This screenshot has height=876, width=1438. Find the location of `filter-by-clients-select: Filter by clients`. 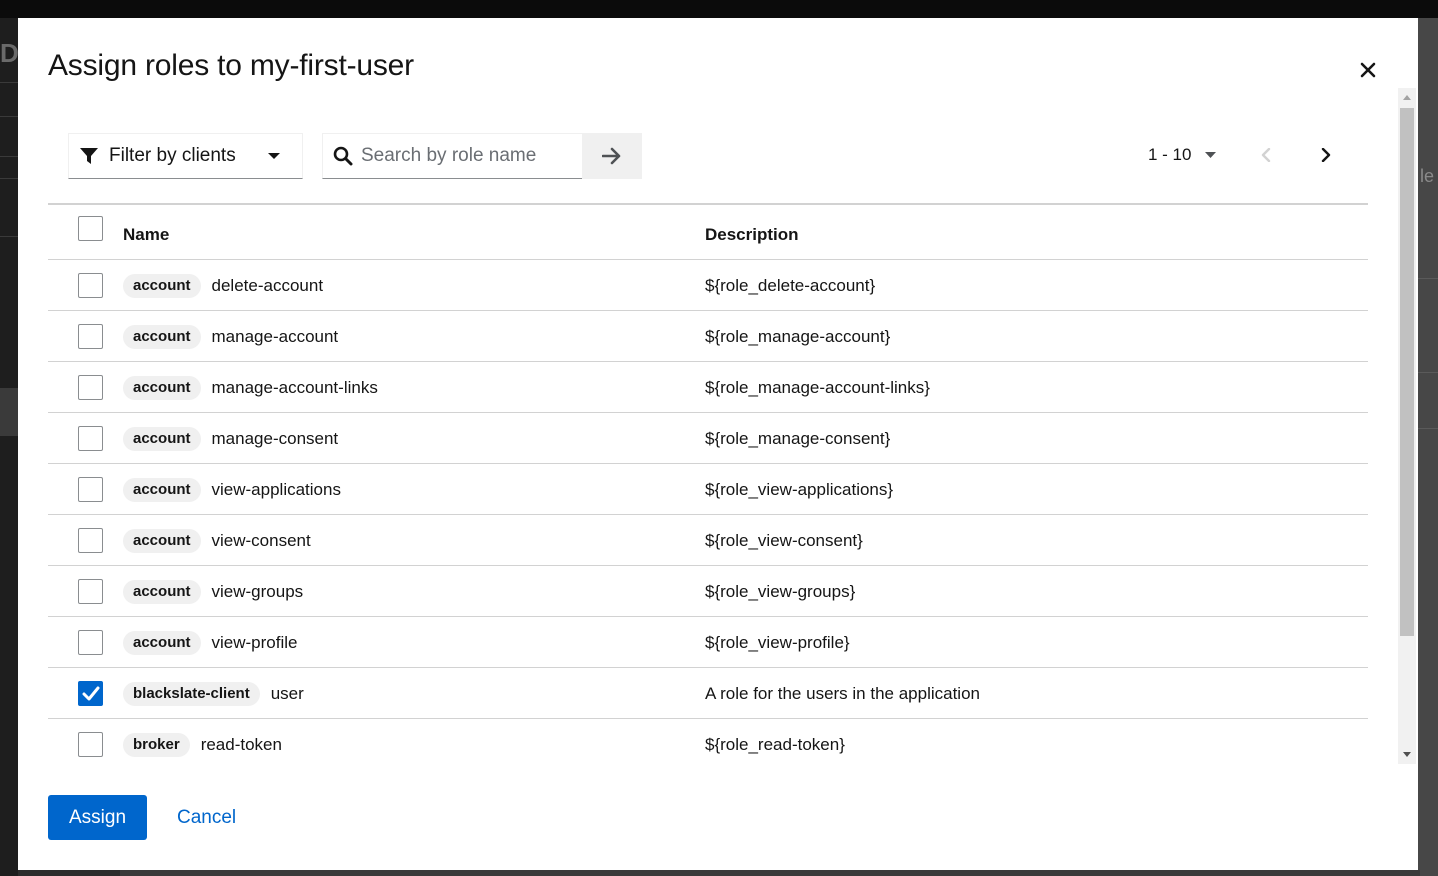

filter-by-clients-select: Filter by clients is located at coordinates (185, 156).